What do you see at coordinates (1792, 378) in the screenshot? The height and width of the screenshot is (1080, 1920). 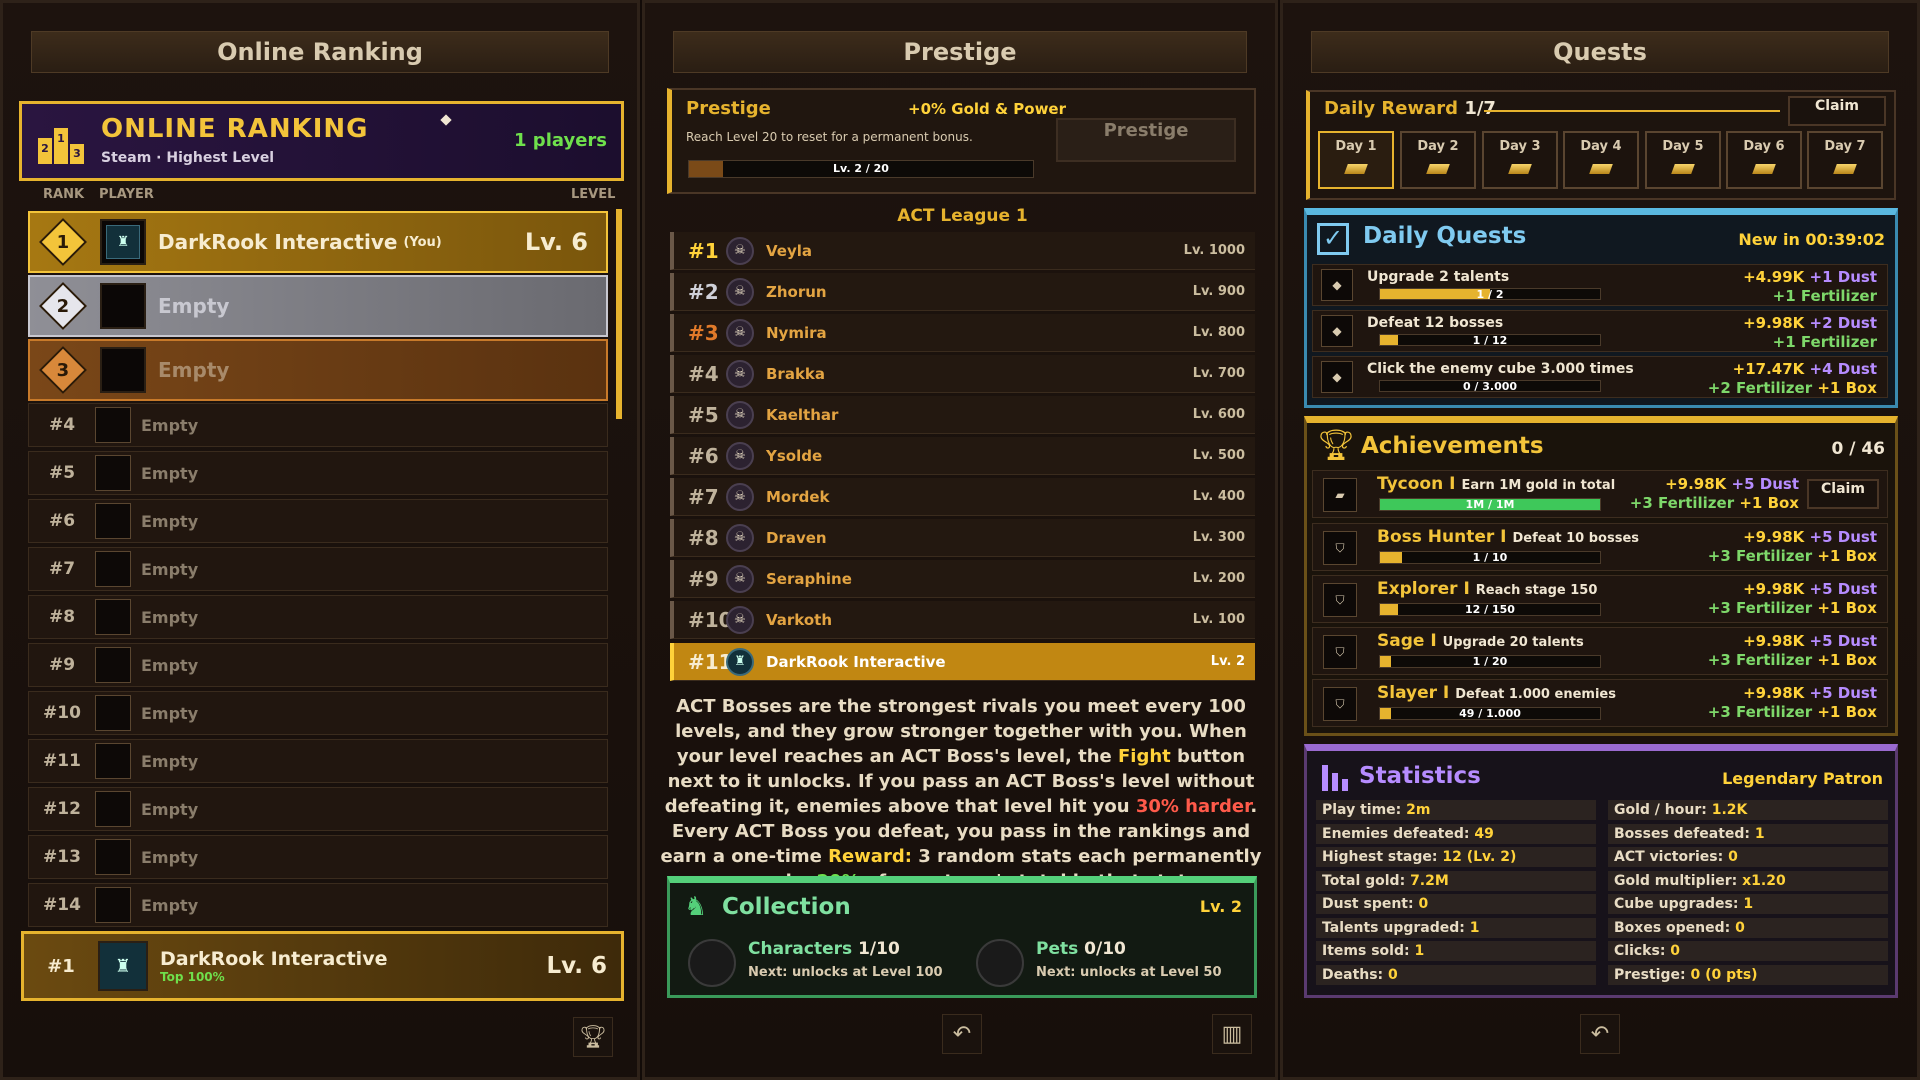 I see `quest-reward: +17.47K +4 Dust +2 Fertilizer +1 Box` at bounding box center [1792, 378].